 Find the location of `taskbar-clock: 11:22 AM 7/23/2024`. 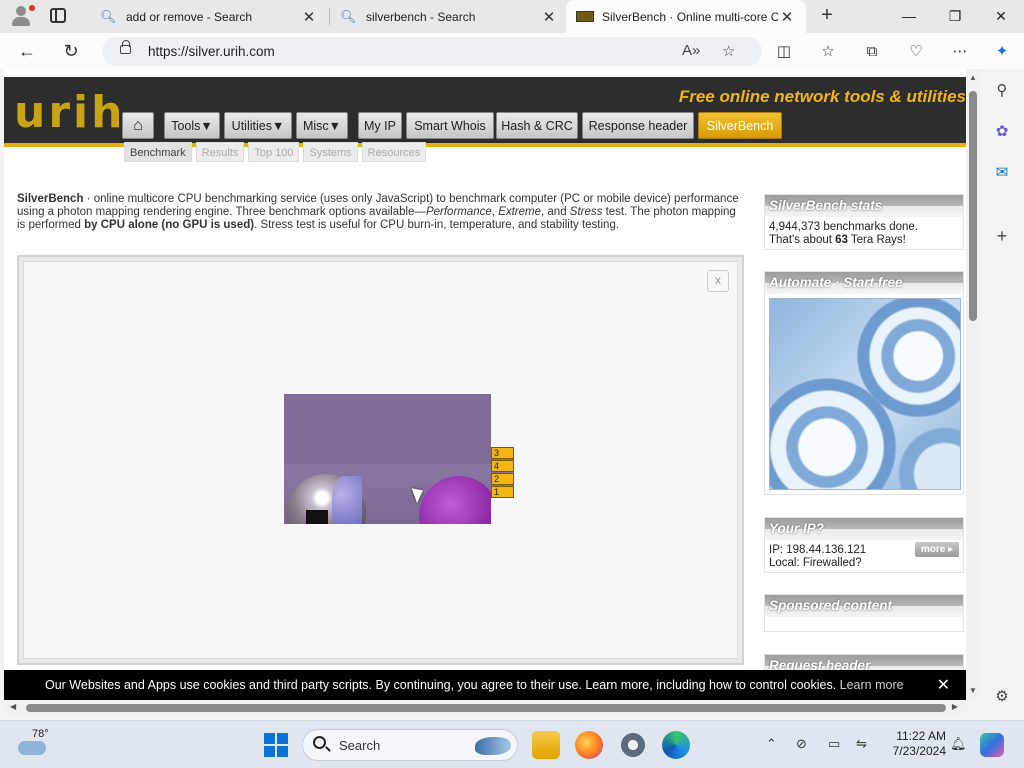

taskbar-clock: 11:22 AM 7/23/2024 is located at coordinates (914, 744).